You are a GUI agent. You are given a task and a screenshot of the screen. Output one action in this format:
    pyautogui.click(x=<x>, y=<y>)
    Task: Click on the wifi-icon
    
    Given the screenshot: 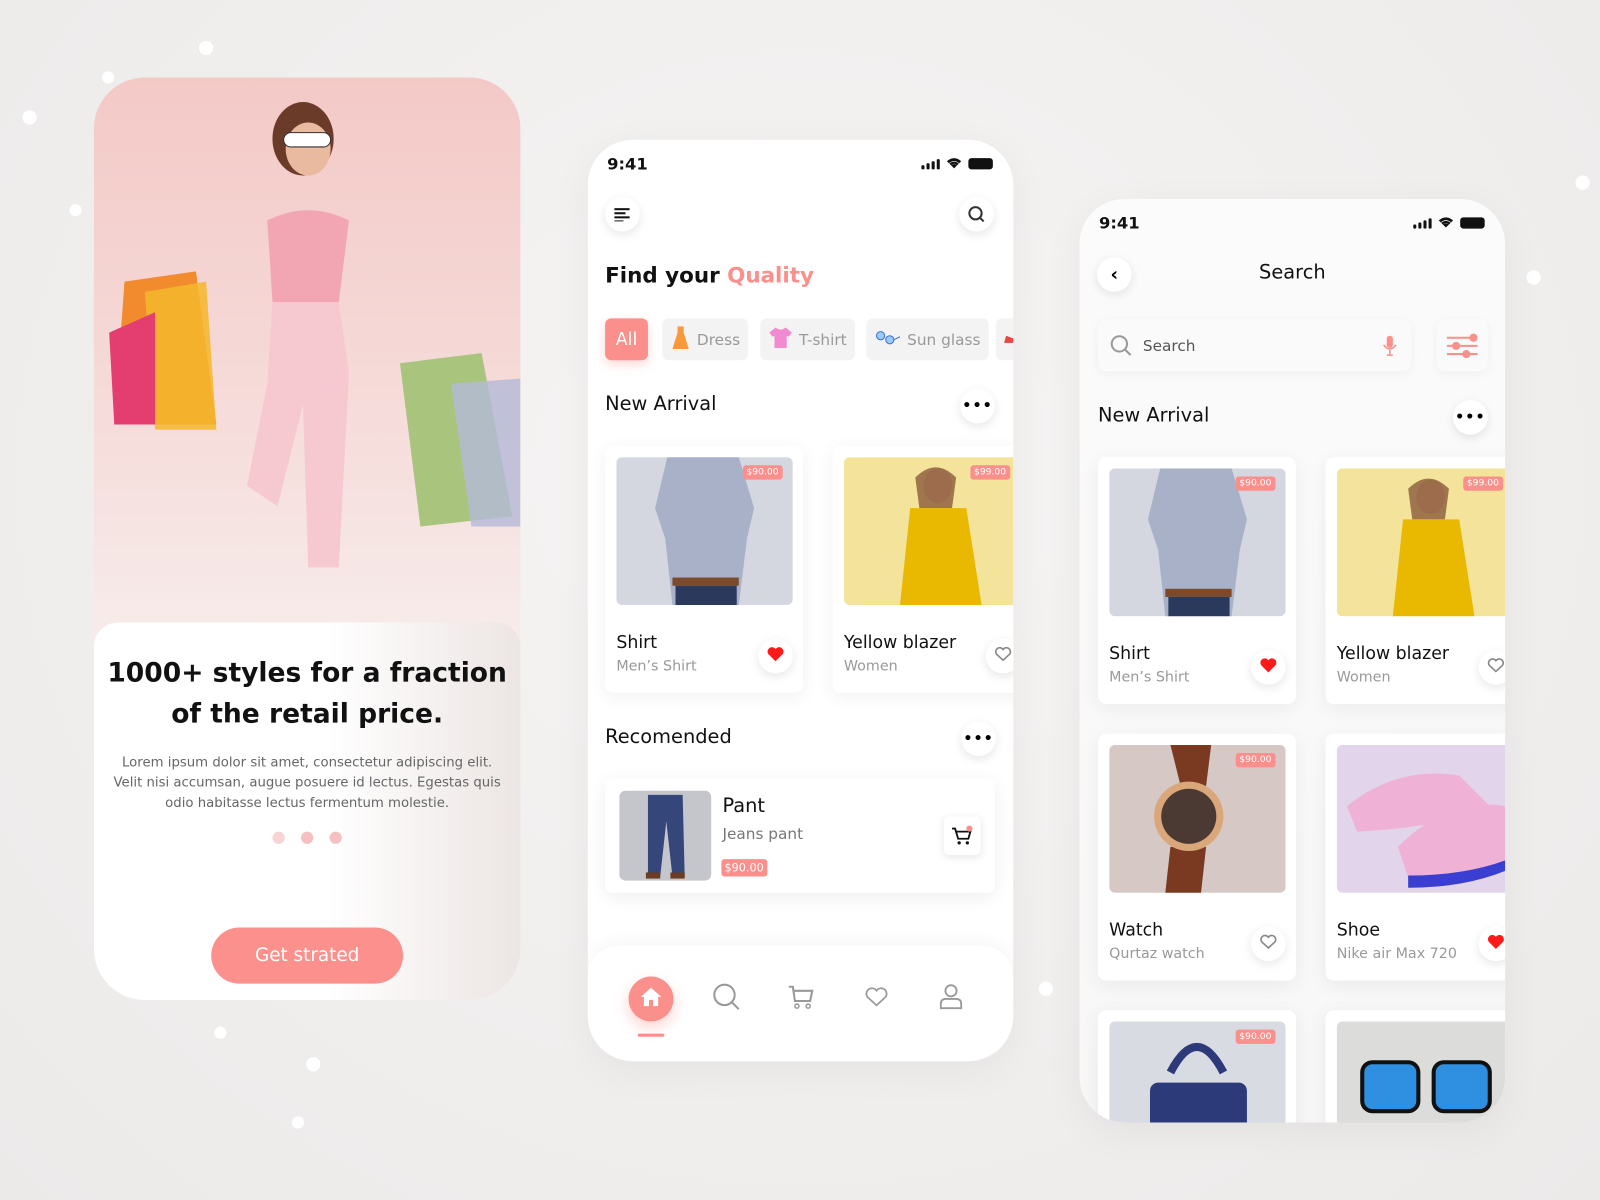 What is the action you would take?
    pyautogui.click(x=1446, y=222)
    